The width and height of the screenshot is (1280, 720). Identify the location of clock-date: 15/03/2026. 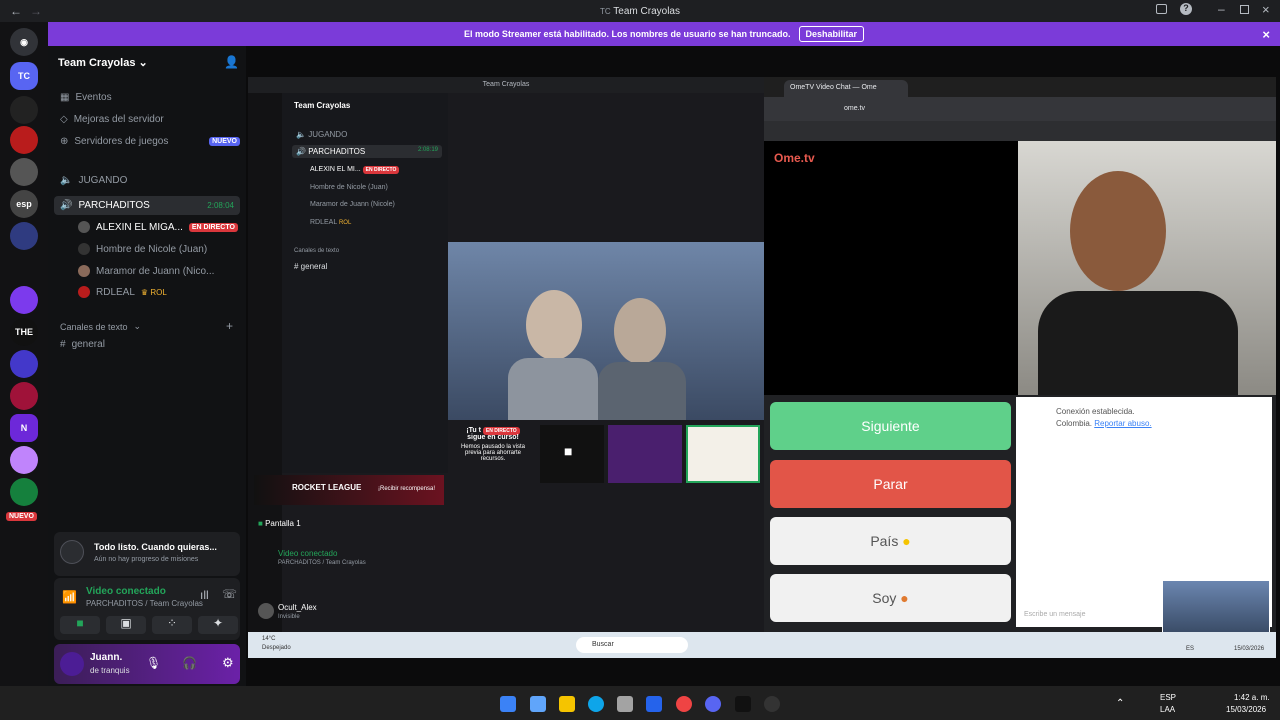
(1246, 709).